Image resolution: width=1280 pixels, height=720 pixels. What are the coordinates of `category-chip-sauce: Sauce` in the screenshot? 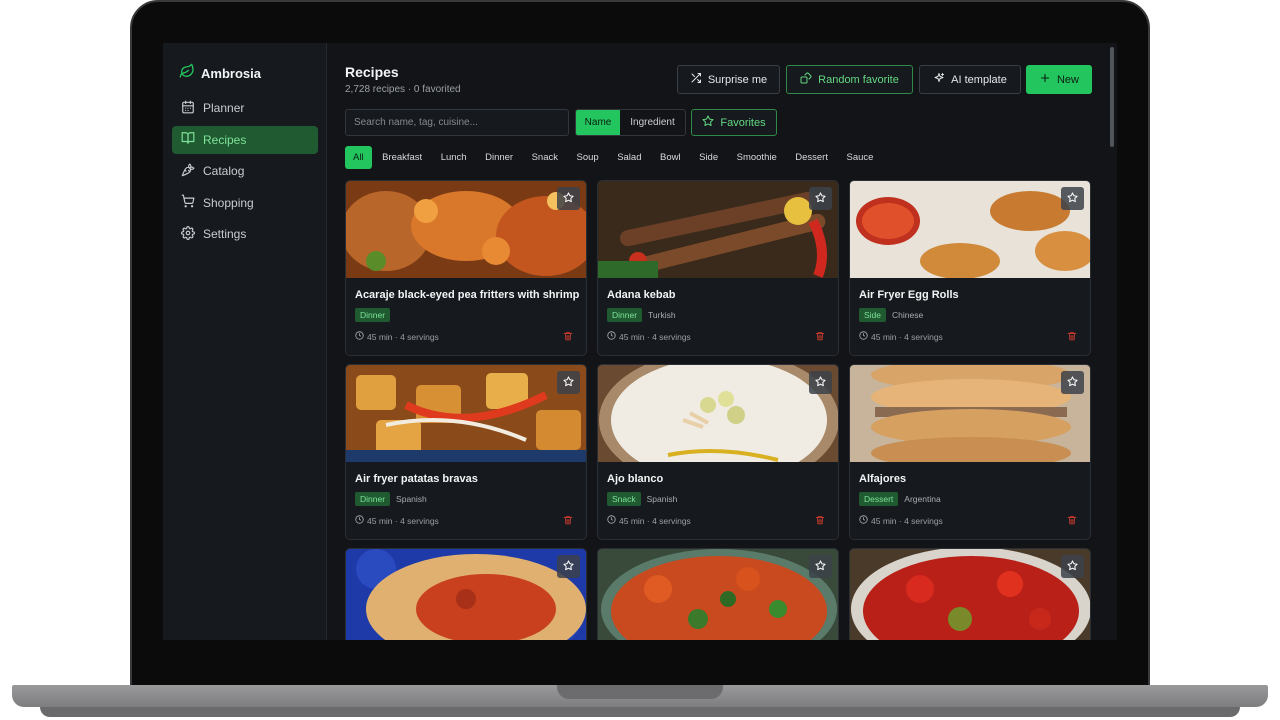 It's located at (859, 157).